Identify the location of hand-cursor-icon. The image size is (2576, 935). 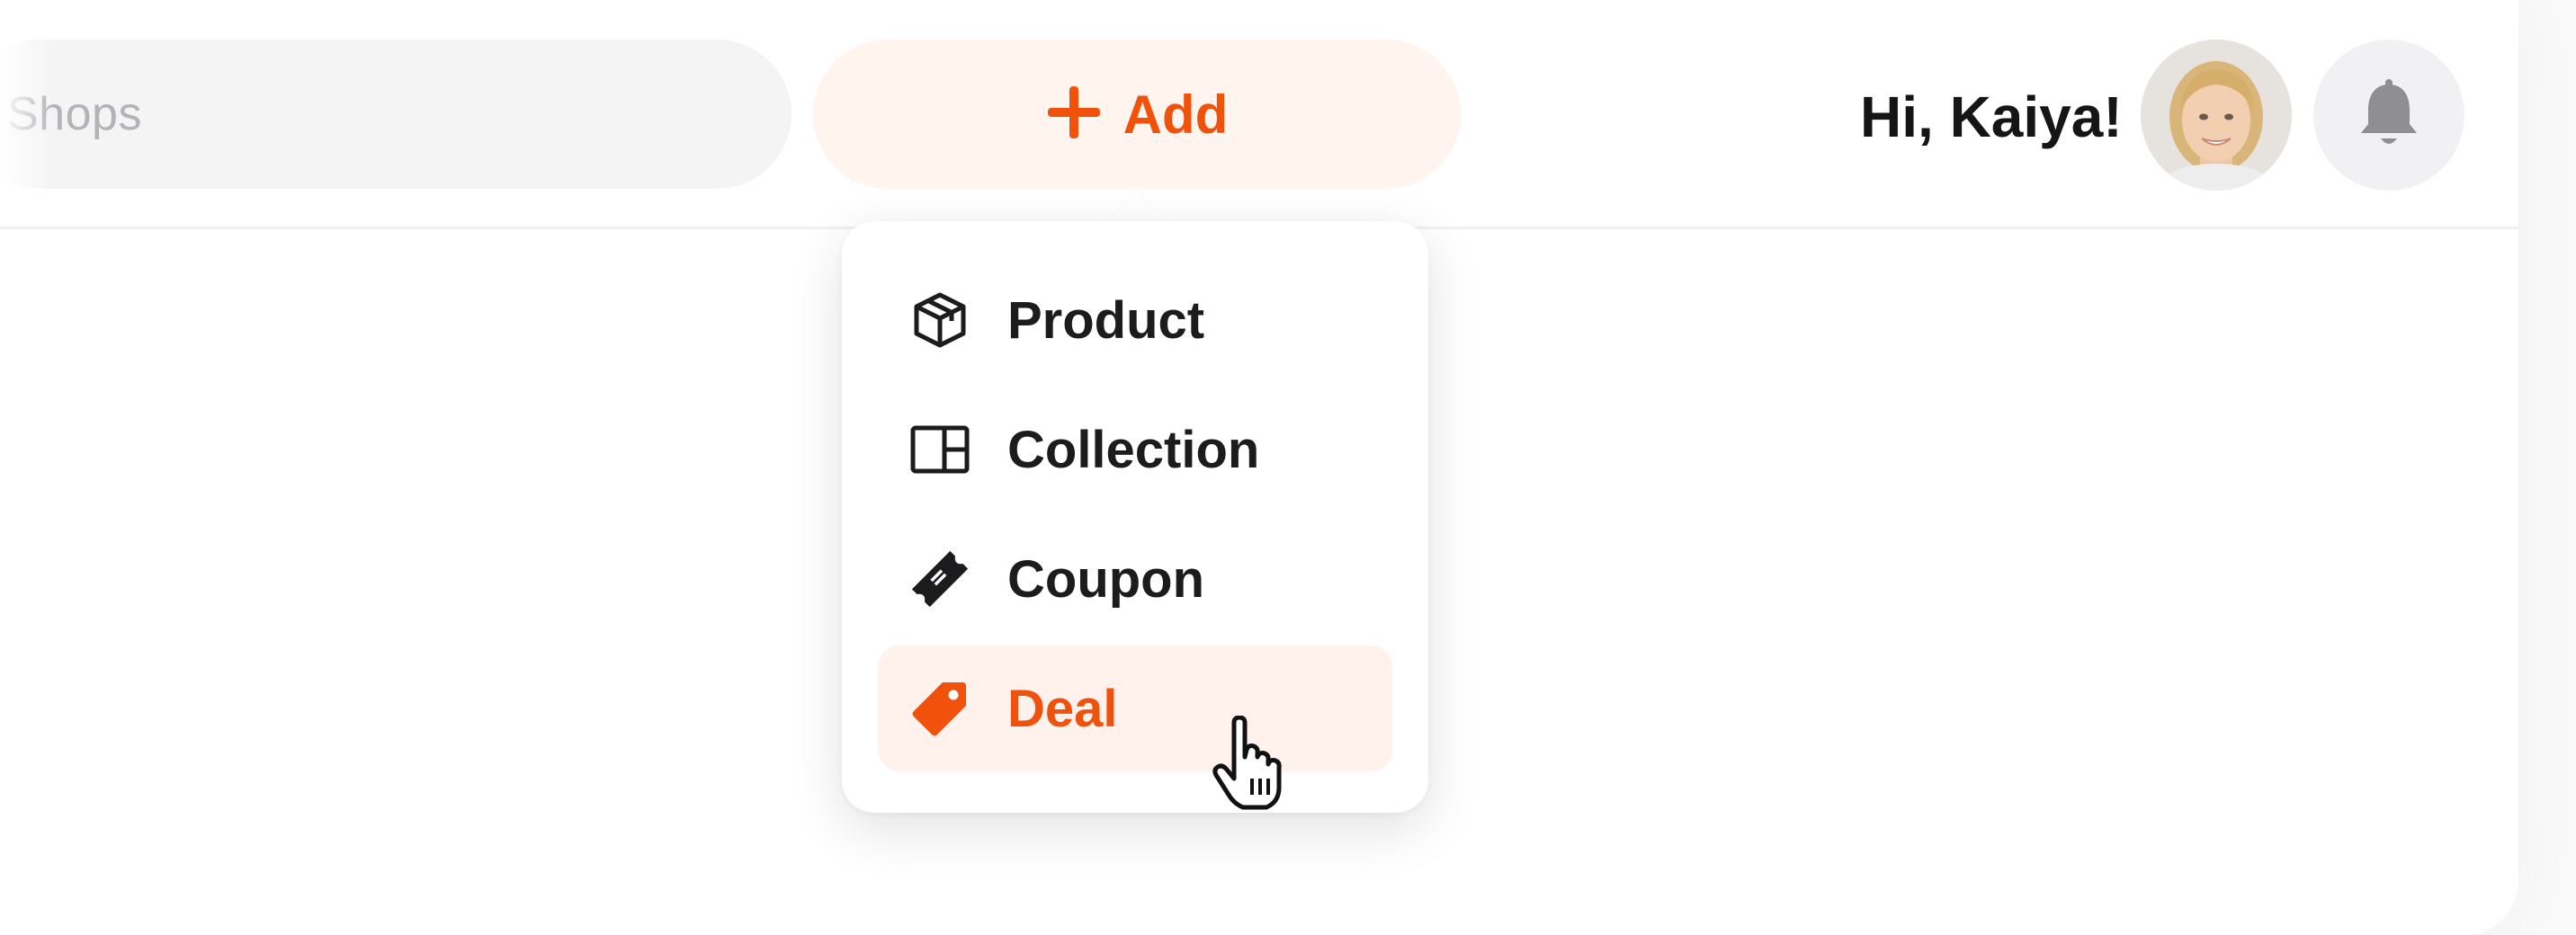
(1249, 763).